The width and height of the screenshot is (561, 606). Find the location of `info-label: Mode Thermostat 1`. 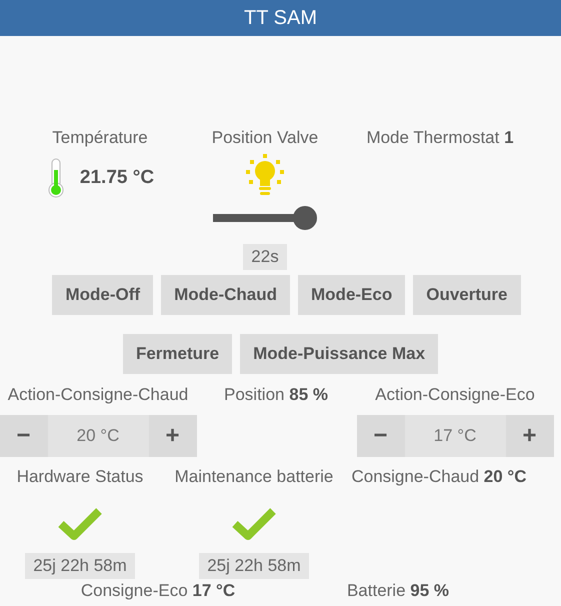

info-label: Mode Thermostat 1 is located at coordinates (440, 138).